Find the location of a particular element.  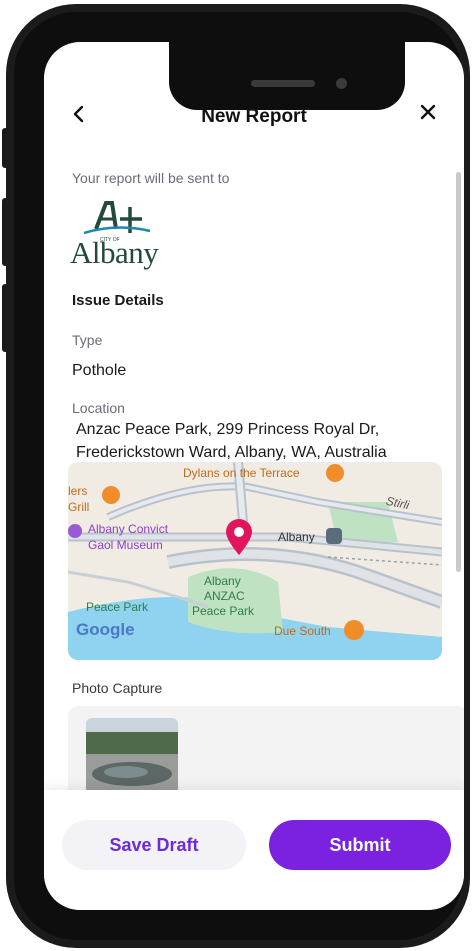

type-label: Type is located at coordinates (87, 340).